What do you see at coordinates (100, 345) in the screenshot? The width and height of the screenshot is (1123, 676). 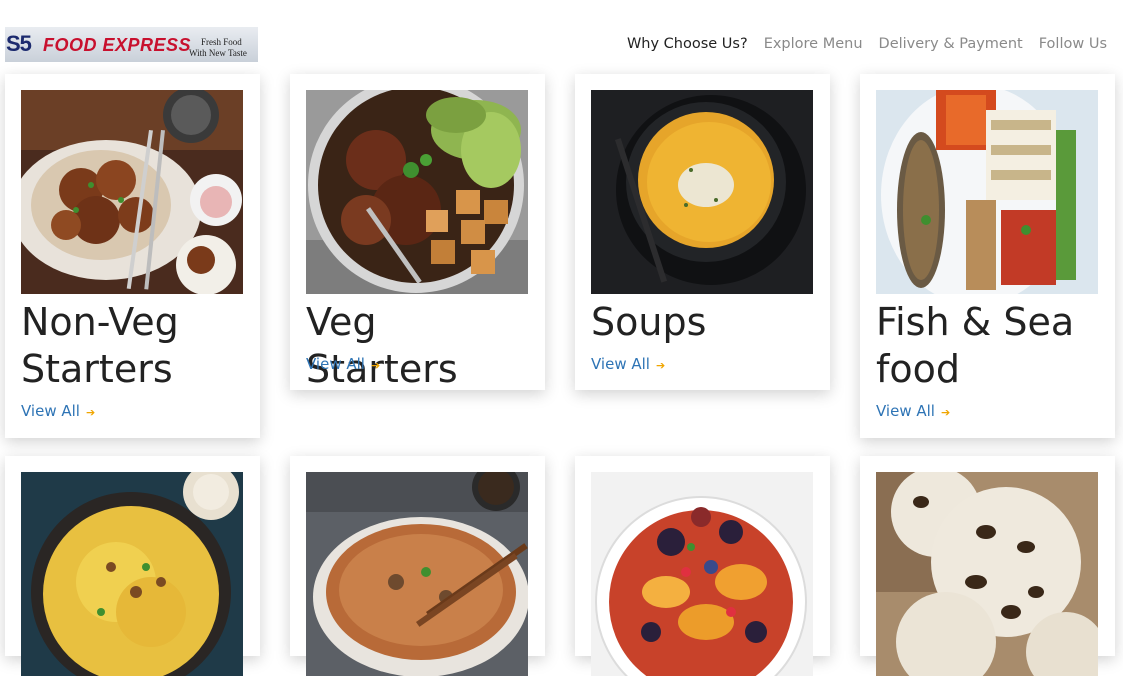 I see `category-title: Non-Veg Starters` at bounding box center [100, 345].